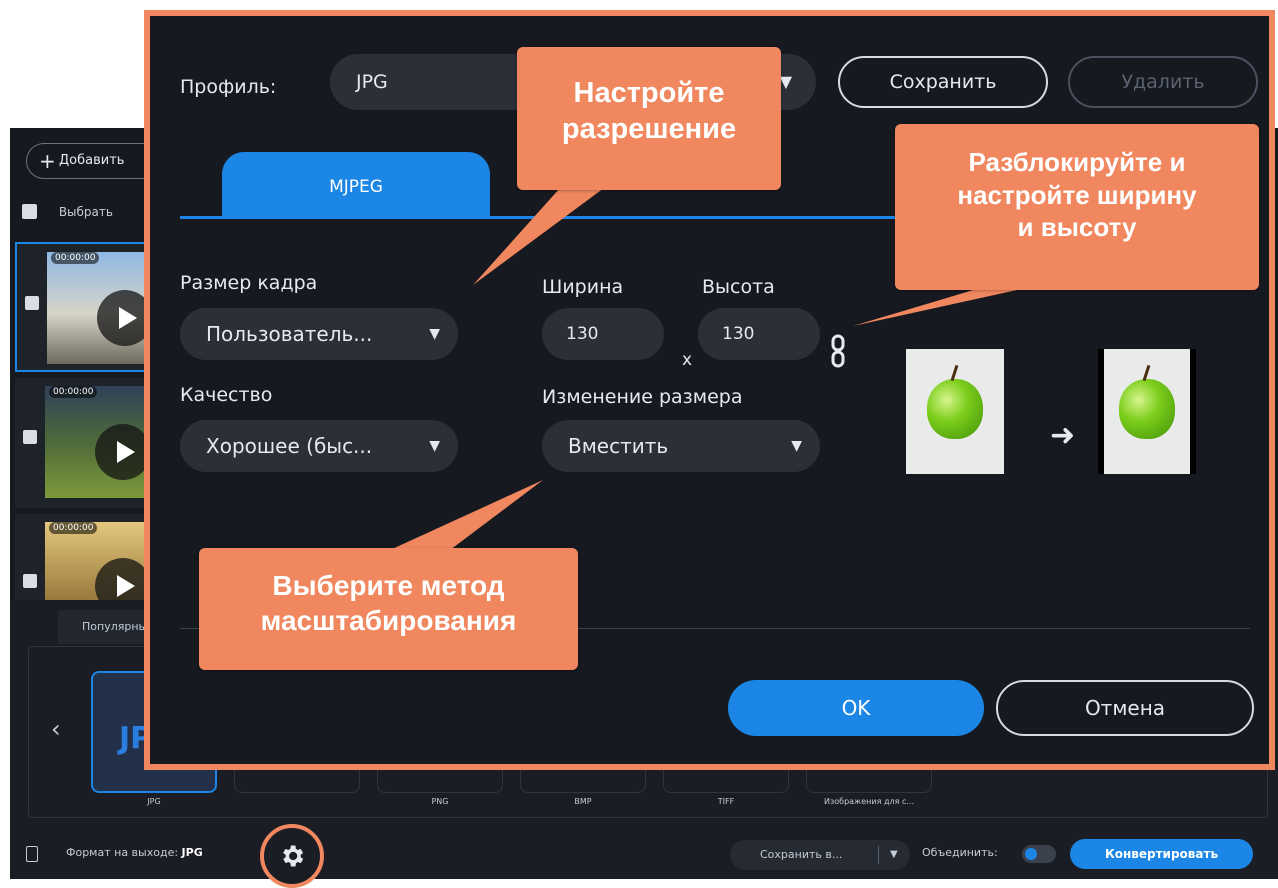  Describe the element at coordinates (649, 93) in the screenshot. I see `callout-line: Настройте` at that location.